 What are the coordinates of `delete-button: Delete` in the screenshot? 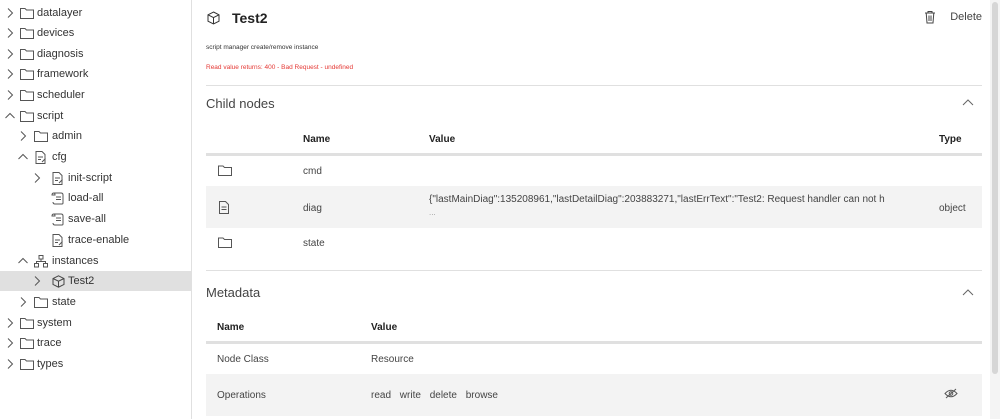 It's located at (953, 17).